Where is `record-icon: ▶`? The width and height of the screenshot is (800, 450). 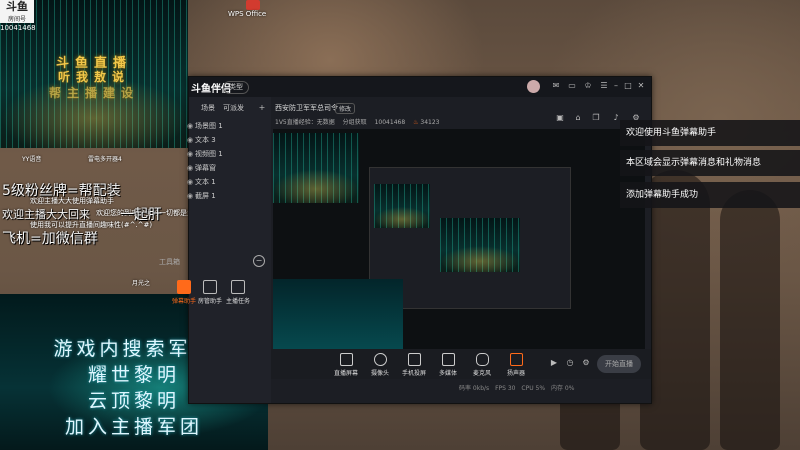 record-icon: ▶ is located at coordinates (554, 363).